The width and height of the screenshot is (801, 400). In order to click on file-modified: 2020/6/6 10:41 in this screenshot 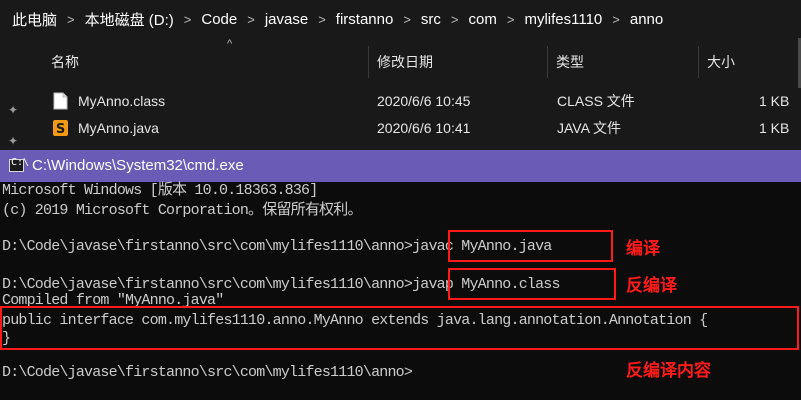, I will do `click(424, 128)`.